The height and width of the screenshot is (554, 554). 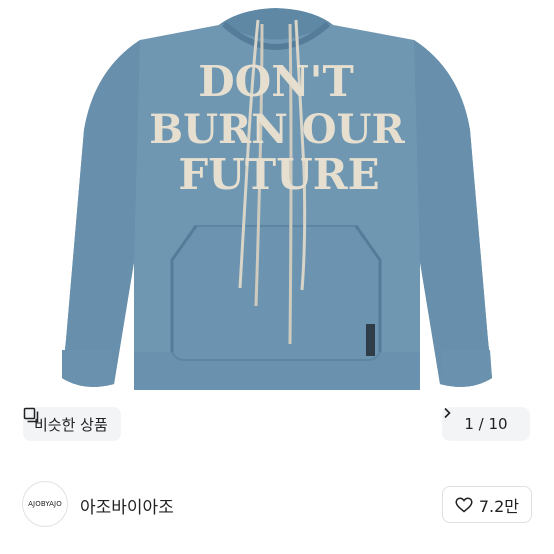 I want to click on pager-text: 1 / 10, so click(x=486, y=424).